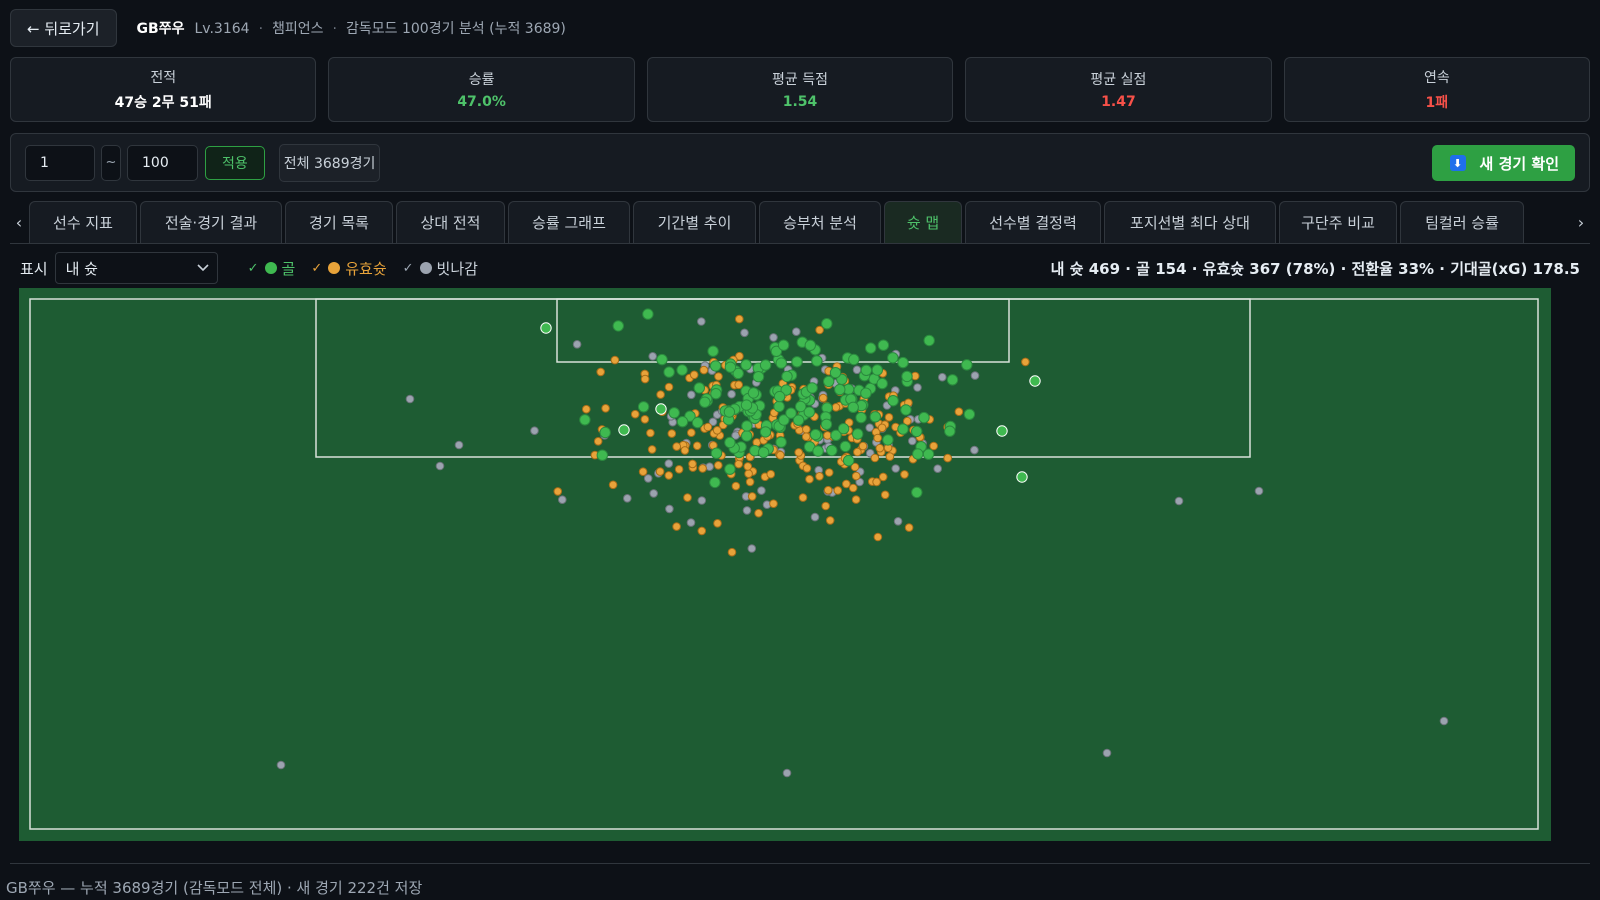  Describe the element at coordinates (83, 222) in the screenshot. I see `tab-0: 선수 지표` at that location.